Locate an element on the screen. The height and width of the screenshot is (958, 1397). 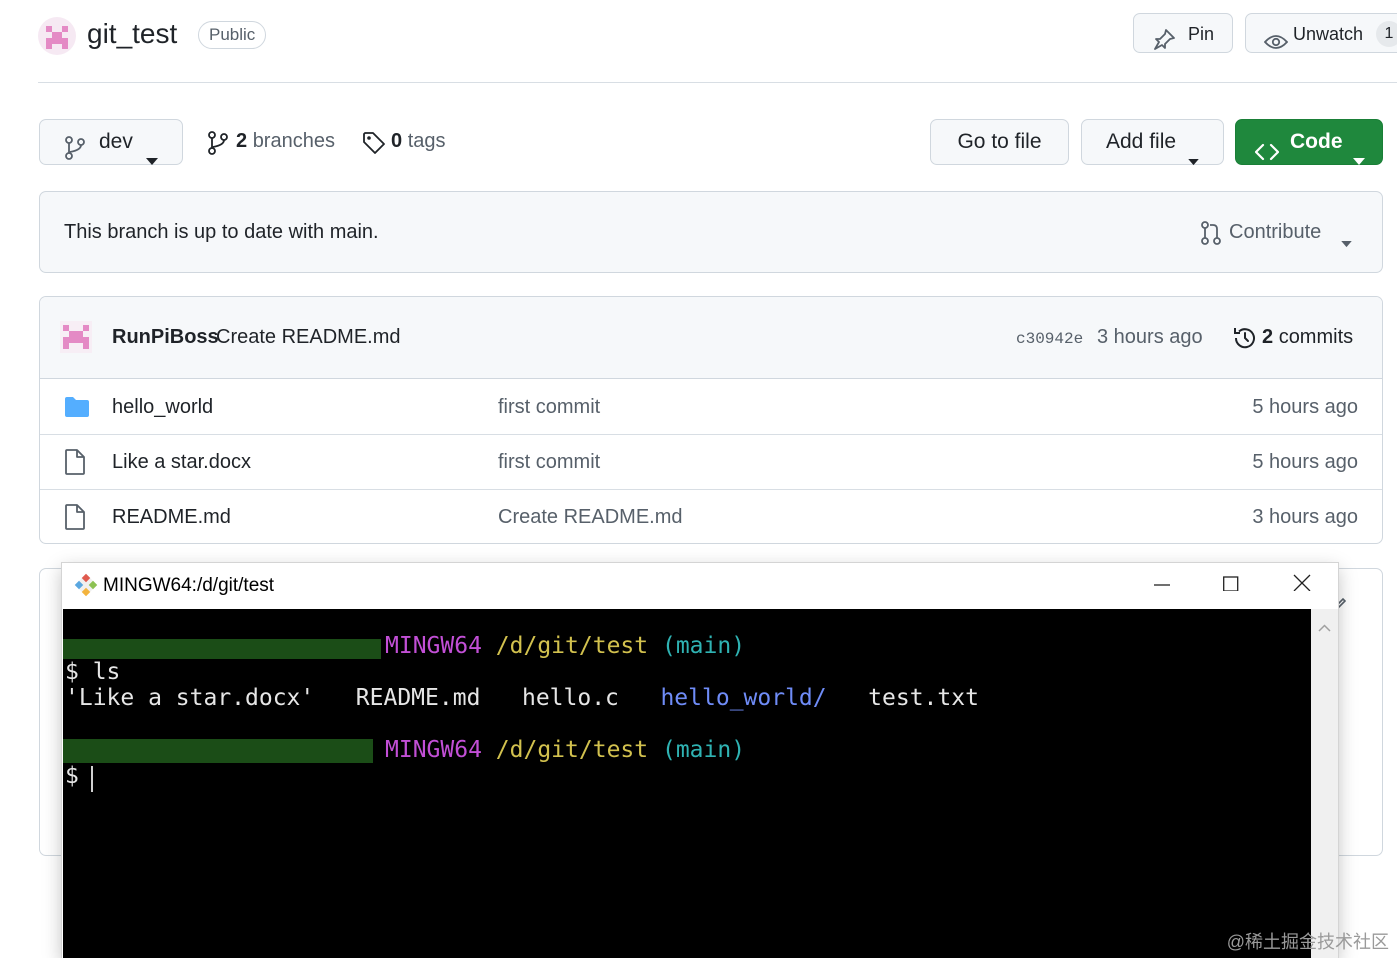
command-line: $ ls is located at coordinates (93, 672).